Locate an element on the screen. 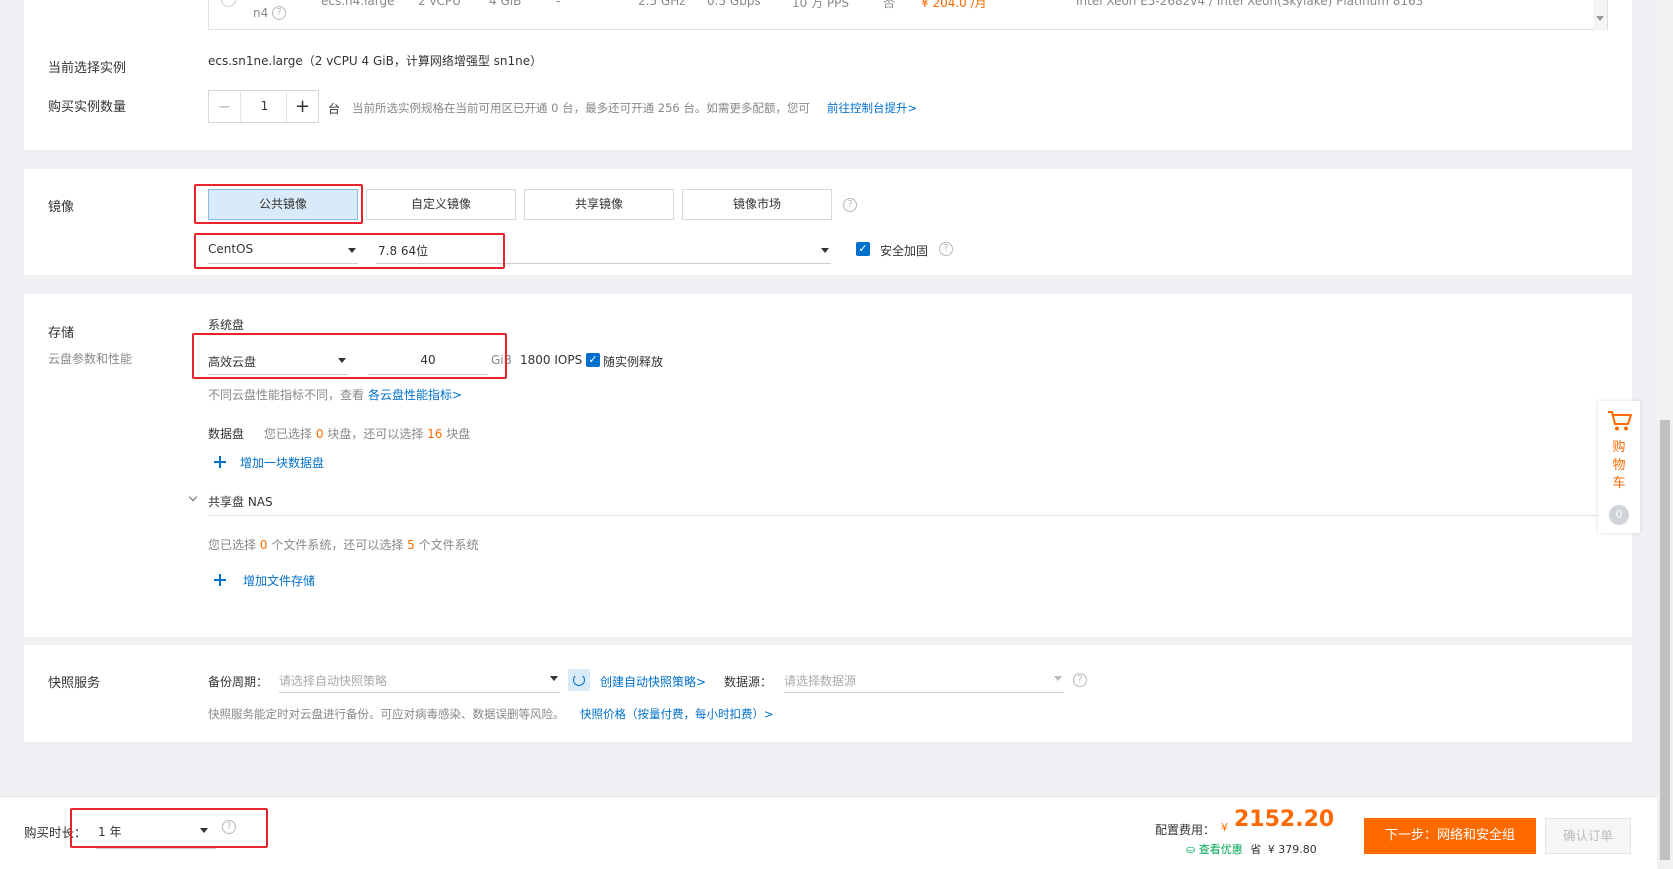 Image resolution: width=1673 pixels, height=869 pixels. next-step-button: 下一步：网络和安全组 is located at coordinates (1450, 836).